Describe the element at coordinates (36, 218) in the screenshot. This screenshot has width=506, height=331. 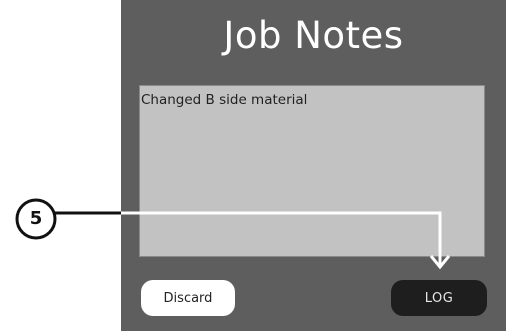
I see `callout-number: 5` at that location.